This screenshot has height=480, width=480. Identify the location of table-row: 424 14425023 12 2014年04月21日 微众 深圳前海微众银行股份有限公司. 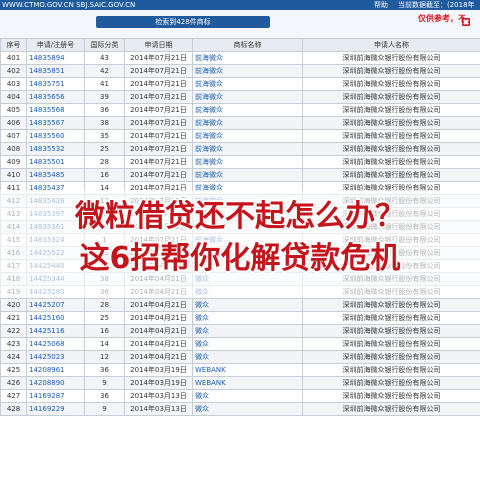
(240, 357).